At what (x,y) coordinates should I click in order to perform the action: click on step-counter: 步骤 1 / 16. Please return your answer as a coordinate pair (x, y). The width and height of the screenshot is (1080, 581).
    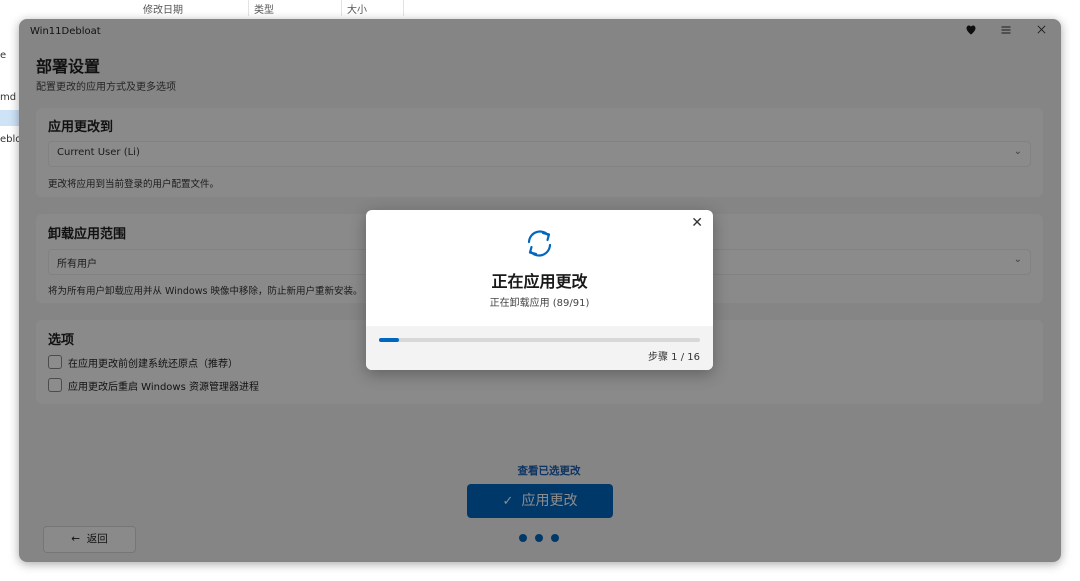
    Looking at the image, I should click on (674, 357).